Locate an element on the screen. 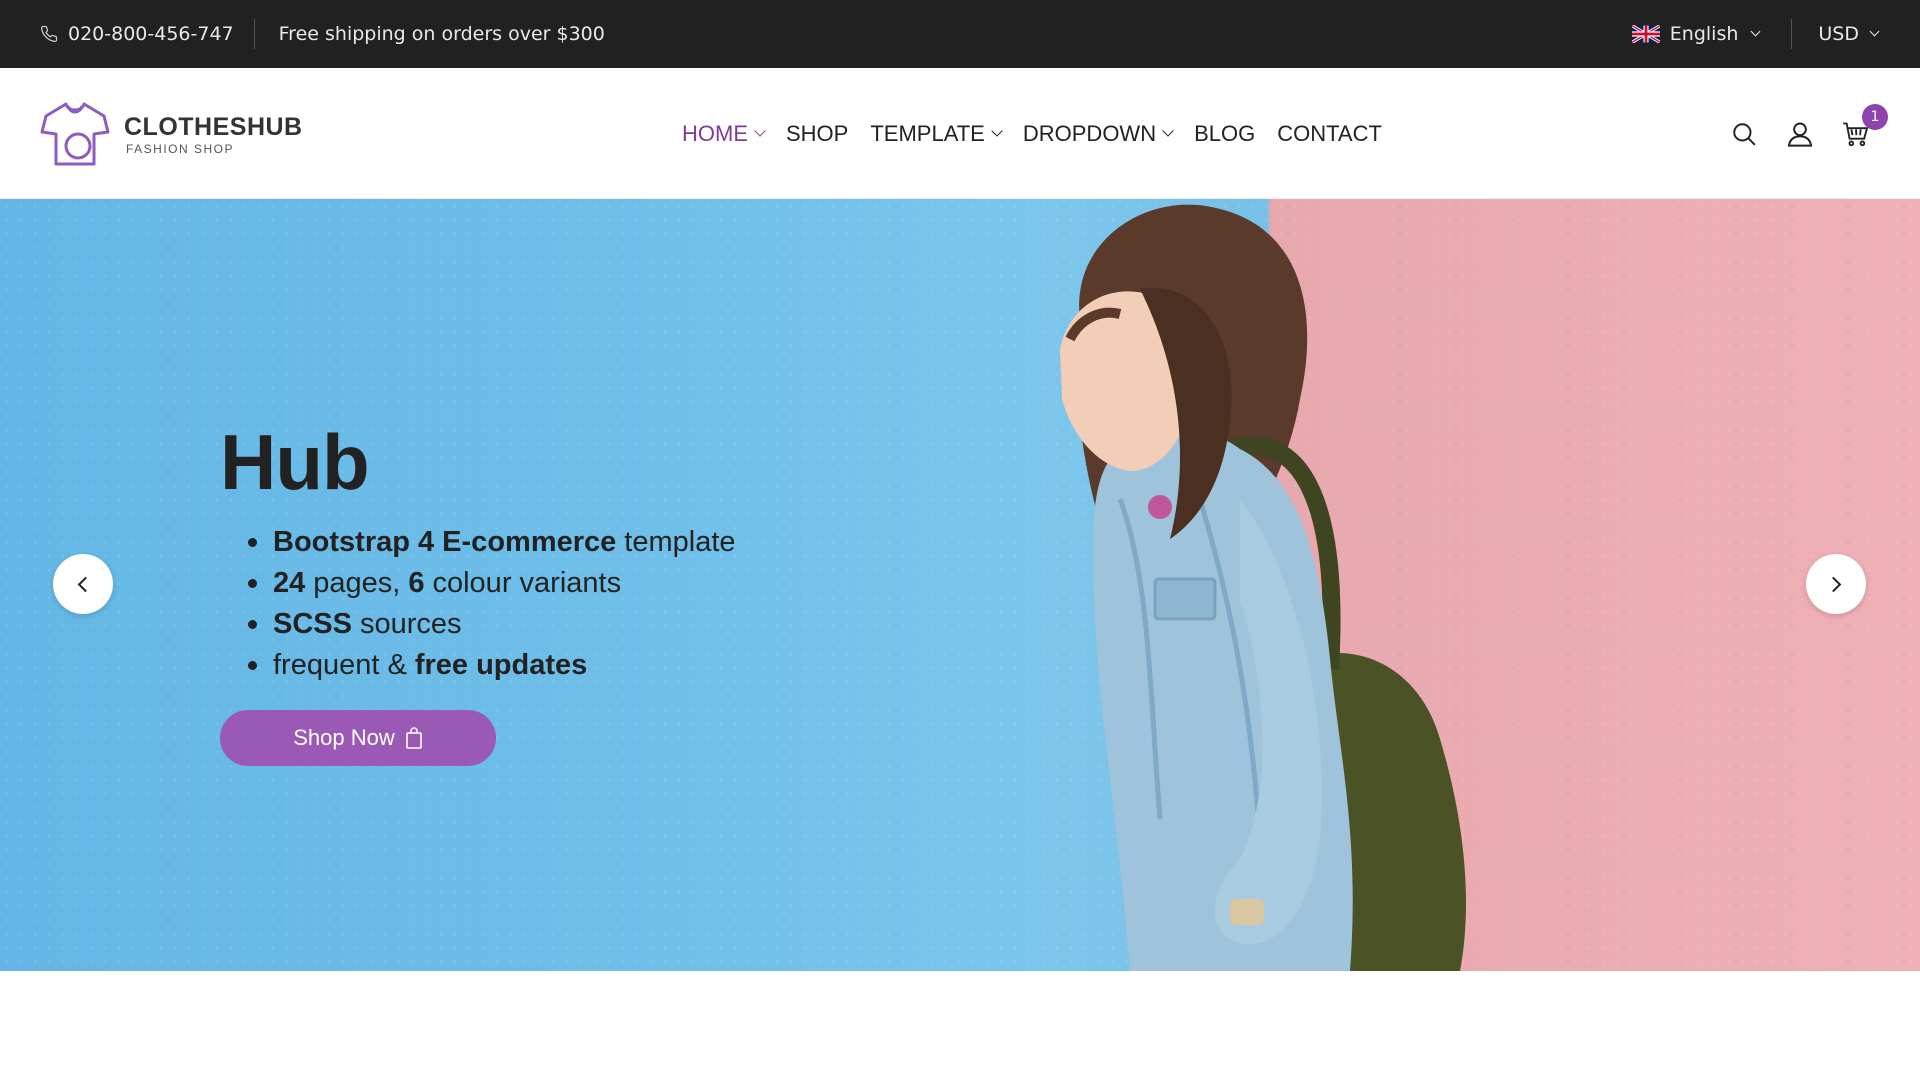  nav-template-label: TEMPLATE is located at coordinates (927, 133).